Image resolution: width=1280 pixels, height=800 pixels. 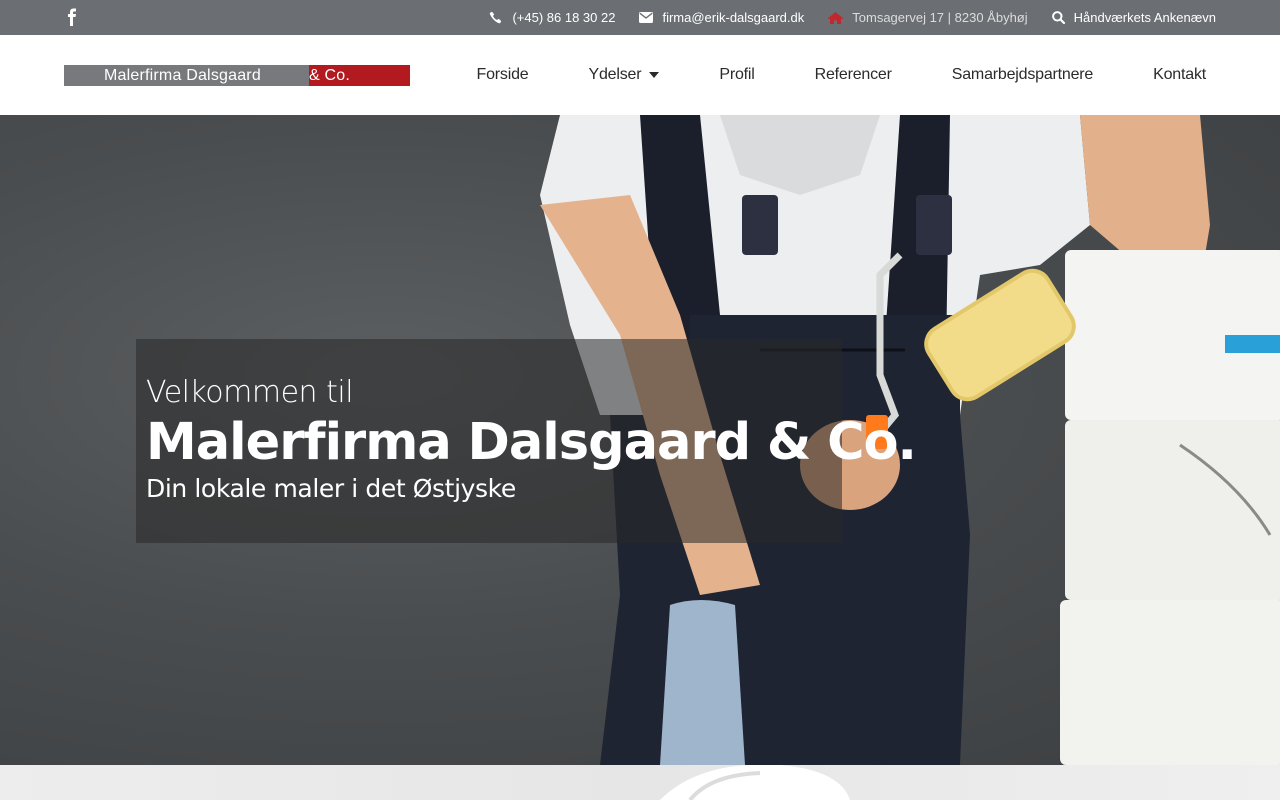 I want to click on facebook-icon, so click(x=72, y=17).